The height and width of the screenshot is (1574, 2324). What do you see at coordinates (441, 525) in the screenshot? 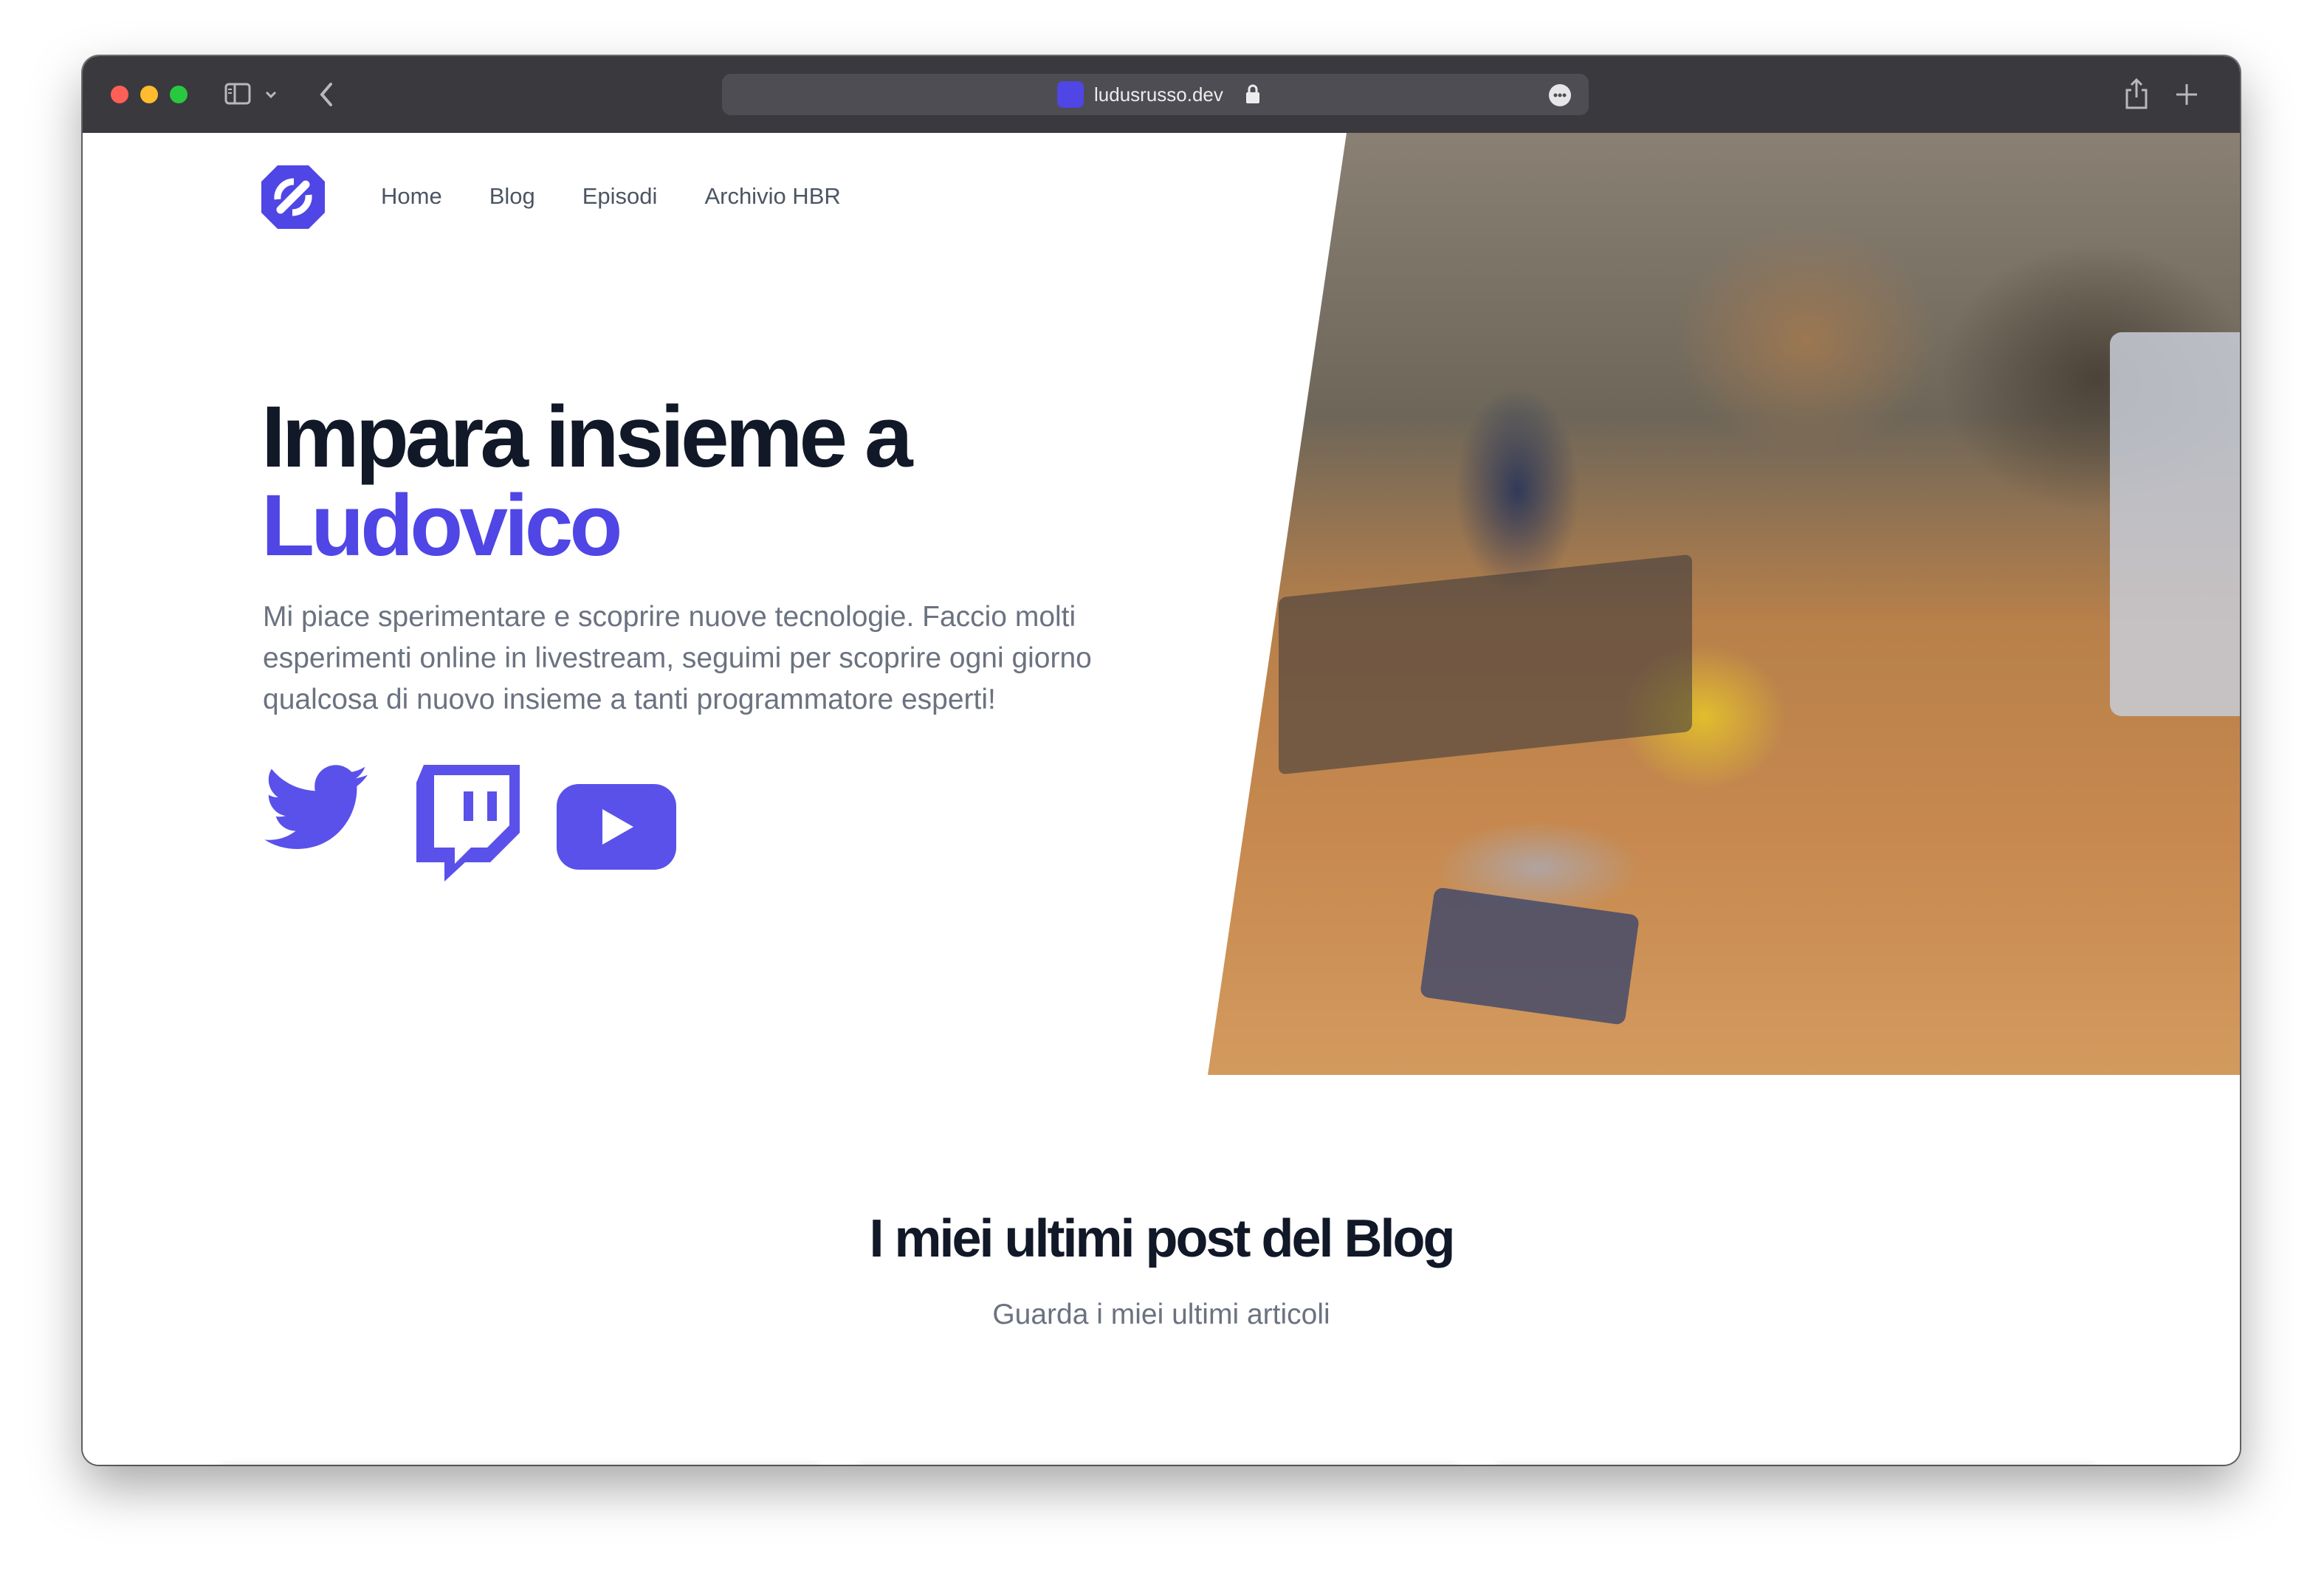
I see `hero-title-name: Ludovico` at bounding box center [441, 525].